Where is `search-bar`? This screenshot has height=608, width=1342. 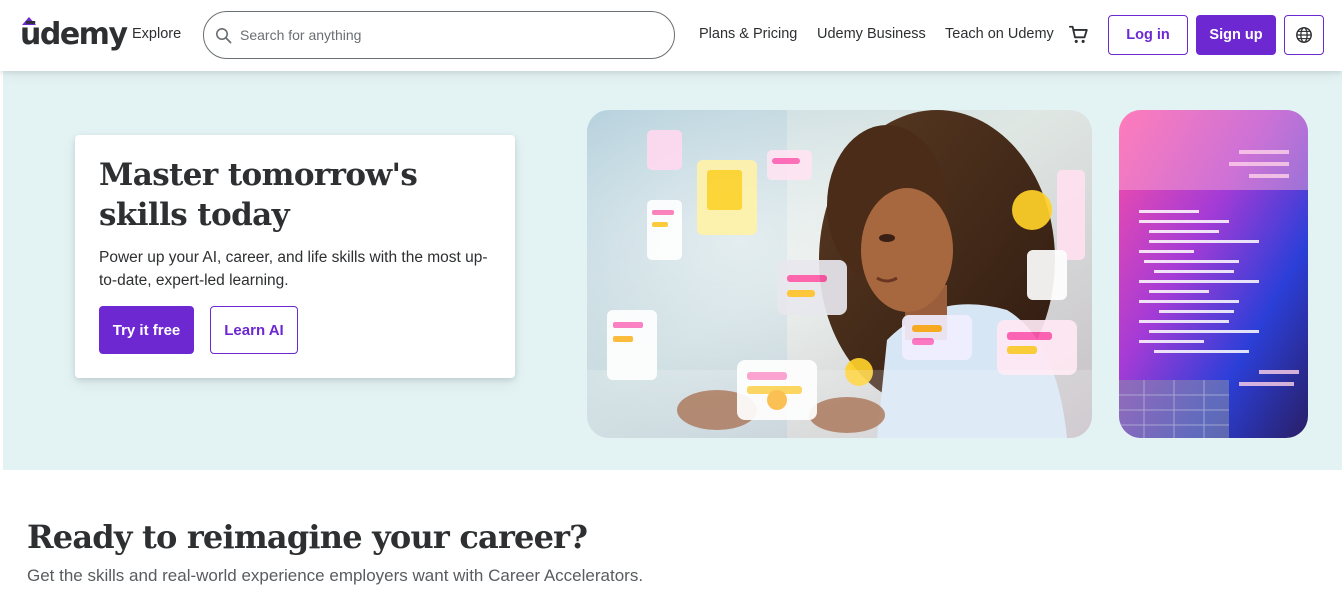
search-bar is located at coordinates (439, 35).